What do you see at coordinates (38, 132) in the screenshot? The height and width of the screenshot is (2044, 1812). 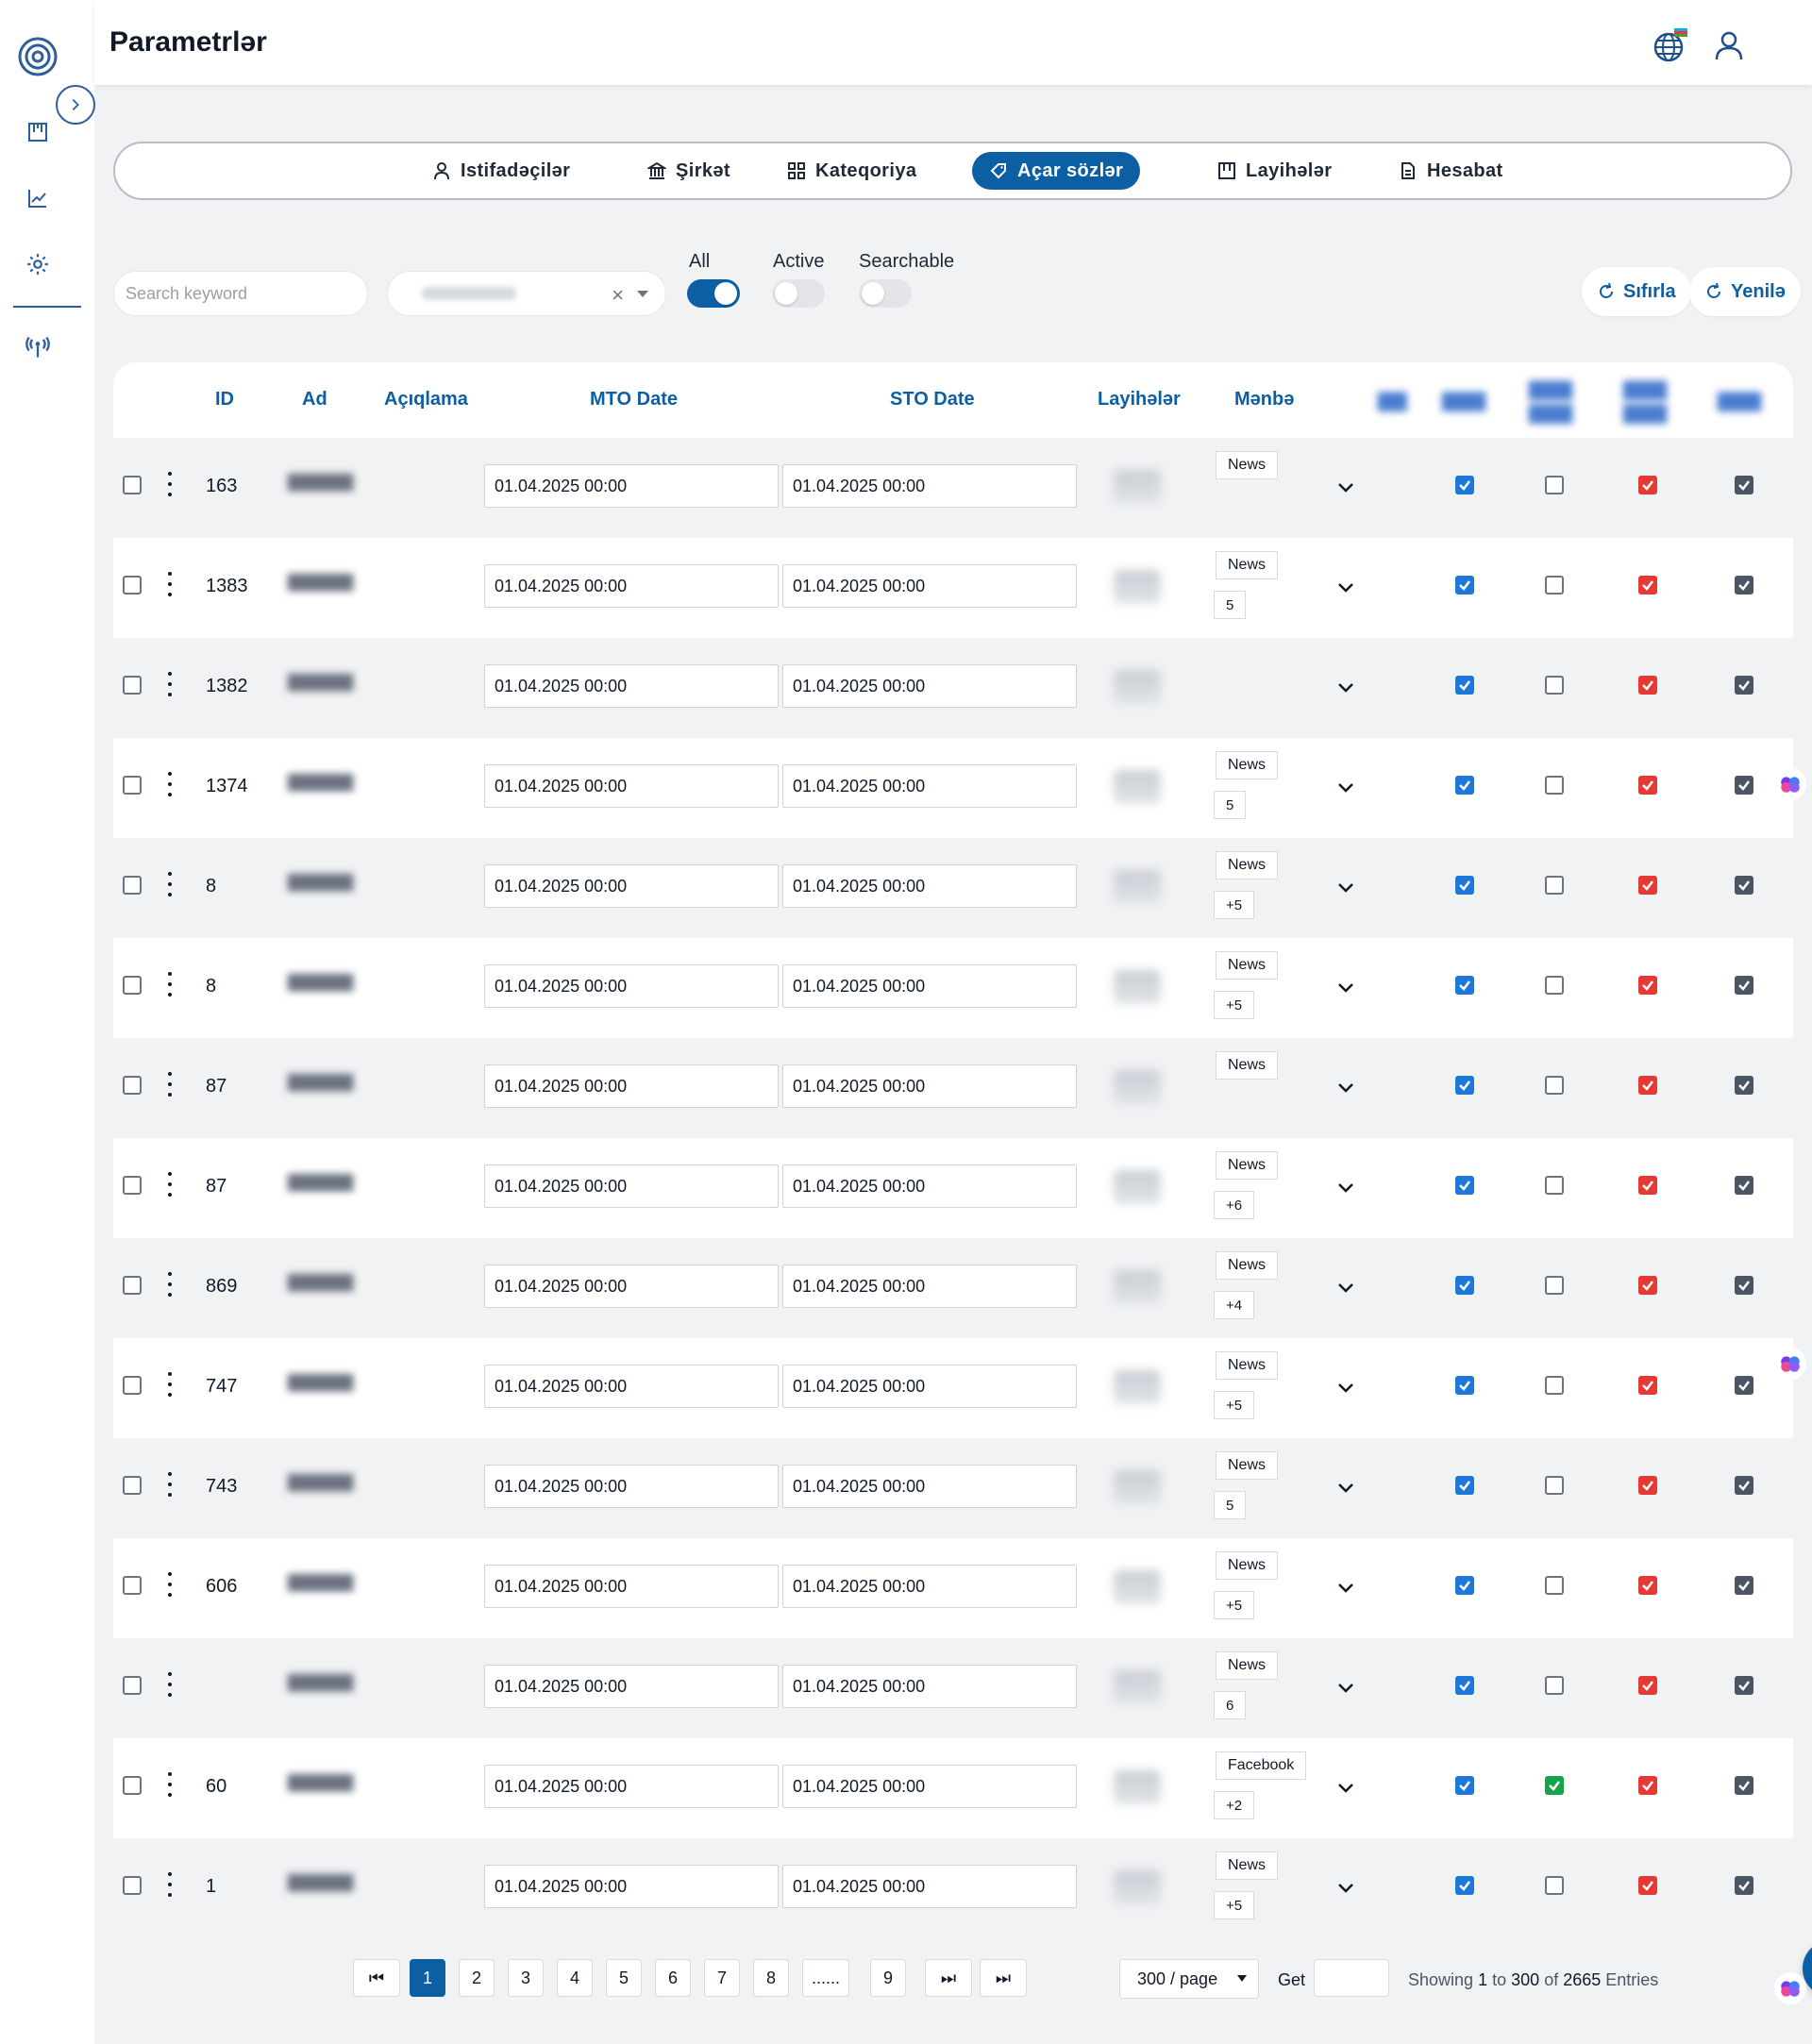 I see `nav-board-icon` at bounding box center [38, 132].